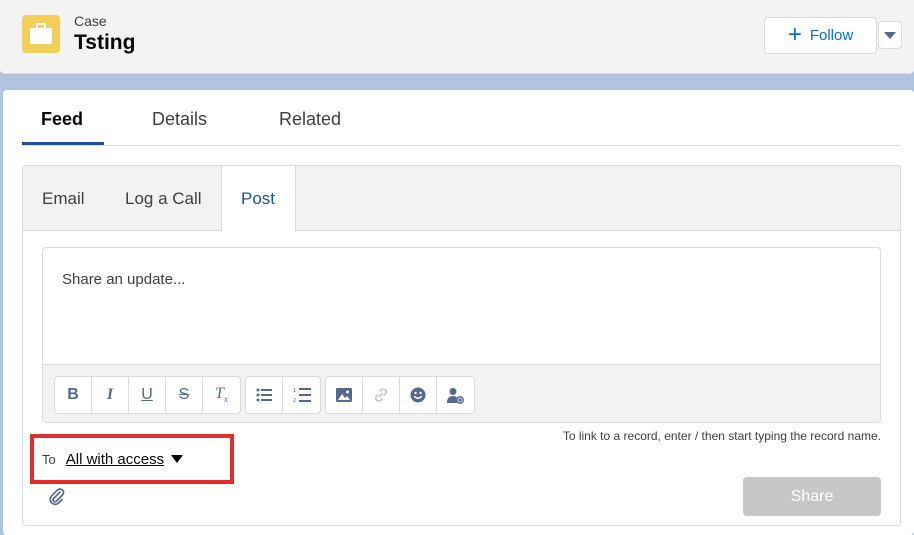 This screenshot has width=914, height=535. Describe the element at coordinates (264, 395) in the screenshot. I see `bulleted-list-icon` at that location.